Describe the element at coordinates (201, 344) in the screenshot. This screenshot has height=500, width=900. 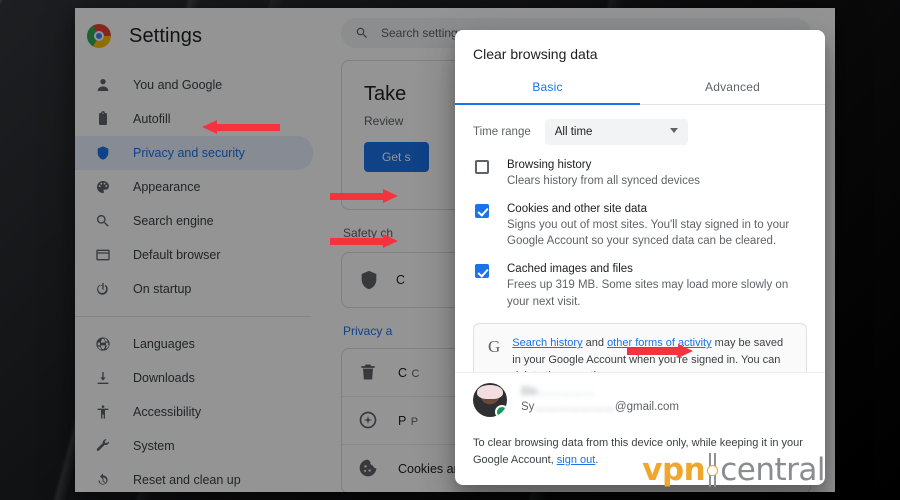
I see `sidebar-item-languages: Languages` at that location.